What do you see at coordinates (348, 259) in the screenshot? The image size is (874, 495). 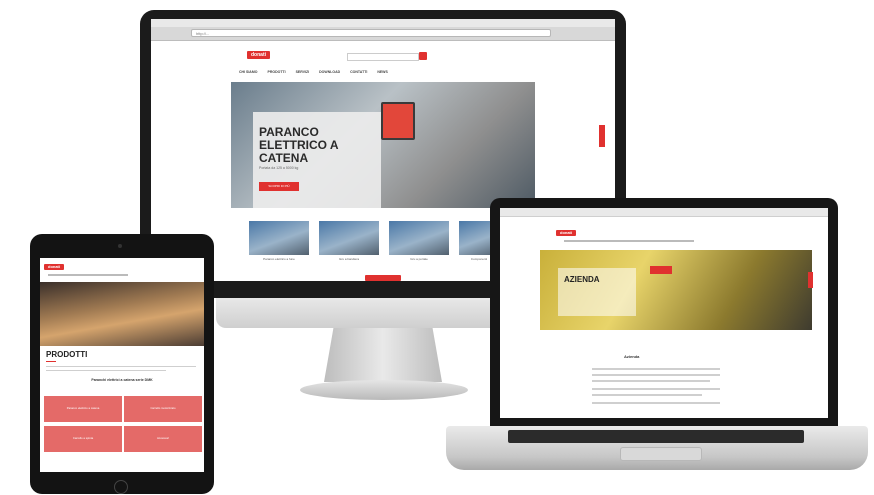 I see `thumbnail-caption: Gru a bandiera` at bounding box center [348, 259].